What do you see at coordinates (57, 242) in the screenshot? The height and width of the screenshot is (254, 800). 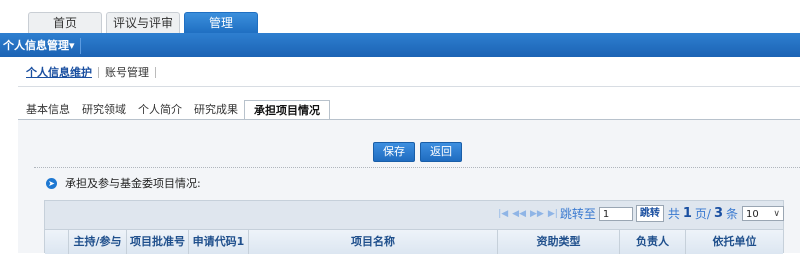 I see `column-header-select` at bounding box center [57, 242].